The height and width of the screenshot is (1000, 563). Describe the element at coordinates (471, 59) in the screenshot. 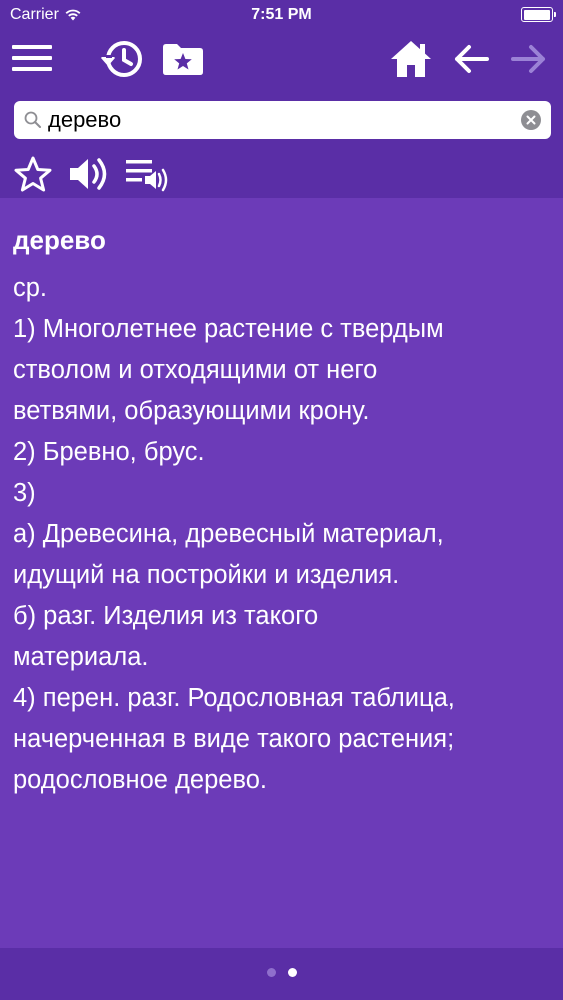

I see `back-arrow-icon` at that location.